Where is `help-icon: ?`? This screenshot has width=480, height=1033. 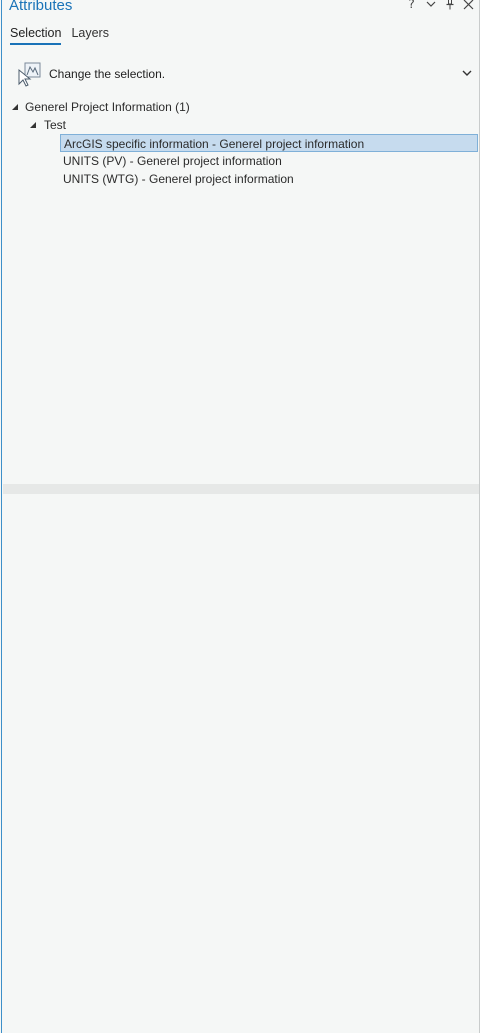
help-icon: ? is located at coordinates (411, 5).